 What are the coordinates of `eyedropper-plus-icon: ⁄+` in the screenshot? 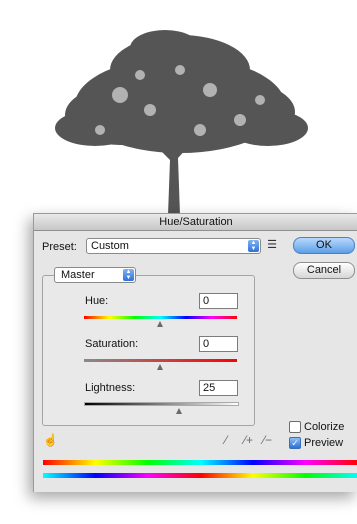 It's located at (248, 440).